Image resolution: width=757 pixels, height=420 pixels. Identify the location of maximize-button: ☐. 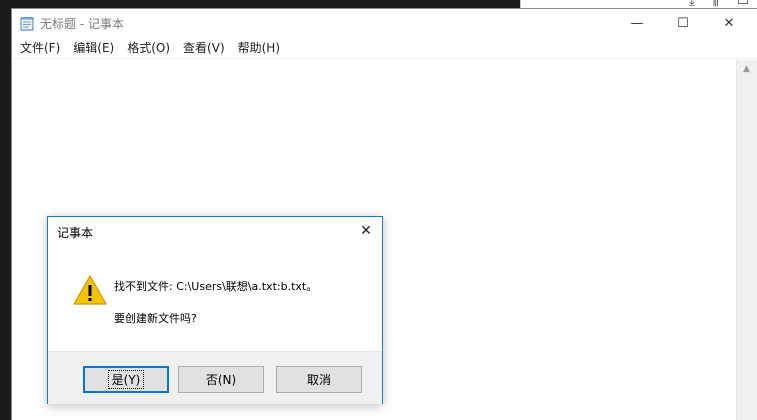
(683, 23).